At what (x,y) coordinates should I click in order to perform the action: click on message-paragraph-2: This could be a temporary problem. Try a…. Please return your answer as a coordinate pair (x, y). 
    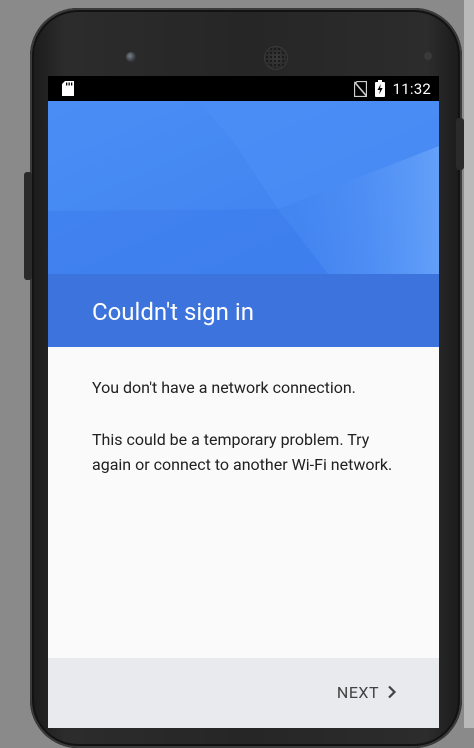
    Looking at the image, I should click on (242, 452).